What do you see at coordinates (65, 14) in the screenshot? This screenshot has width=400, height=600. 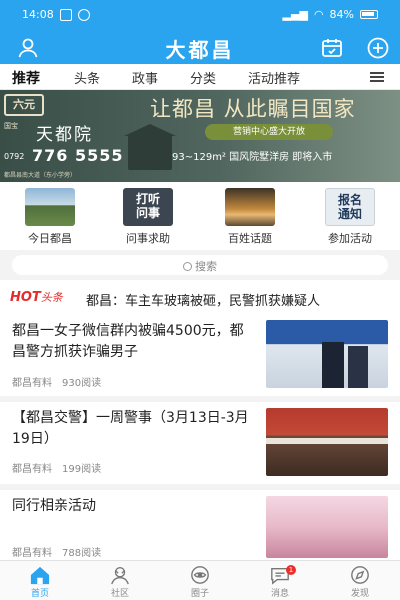 I see `notification-icon` at bounding box center [65, 14].